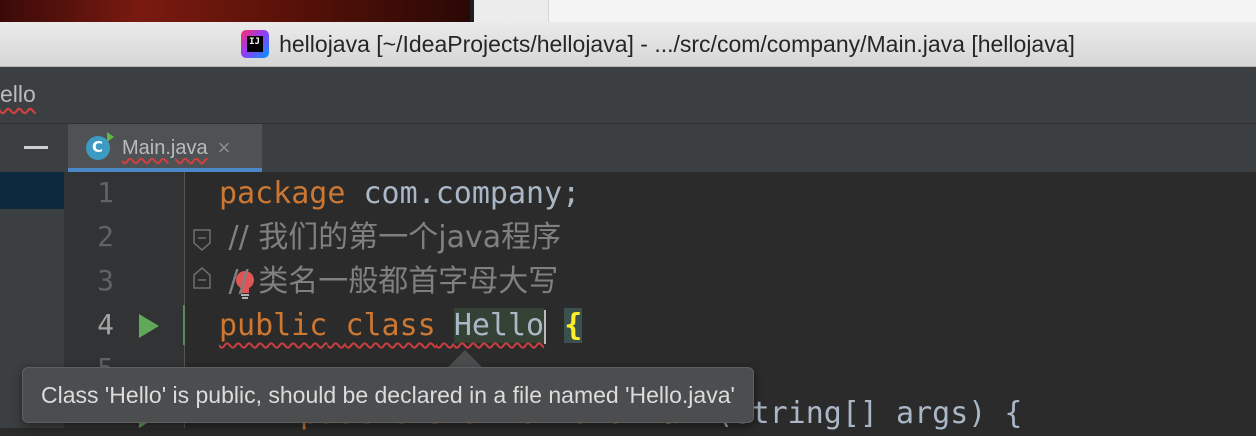  What do you see at coordinates (32, 190) in the screenshot?
I see `project-tree-selected-row` at bounding box center [32, 190].